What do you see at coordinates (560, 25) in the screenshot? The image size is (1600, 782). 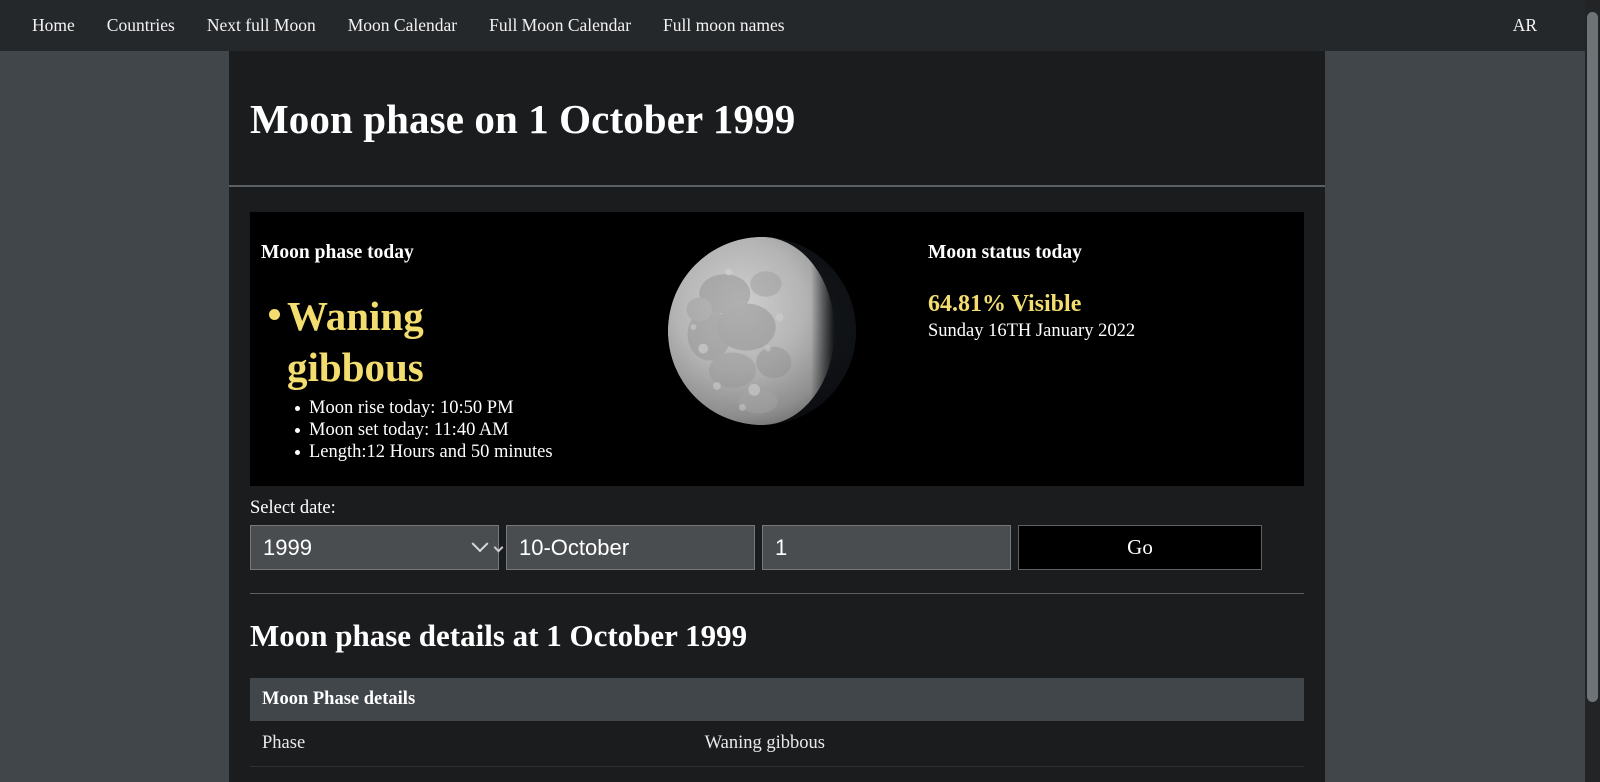 I see `nav-link-full-moon-calendar: Full Moon Calendar` at bounding box center [560, 25].